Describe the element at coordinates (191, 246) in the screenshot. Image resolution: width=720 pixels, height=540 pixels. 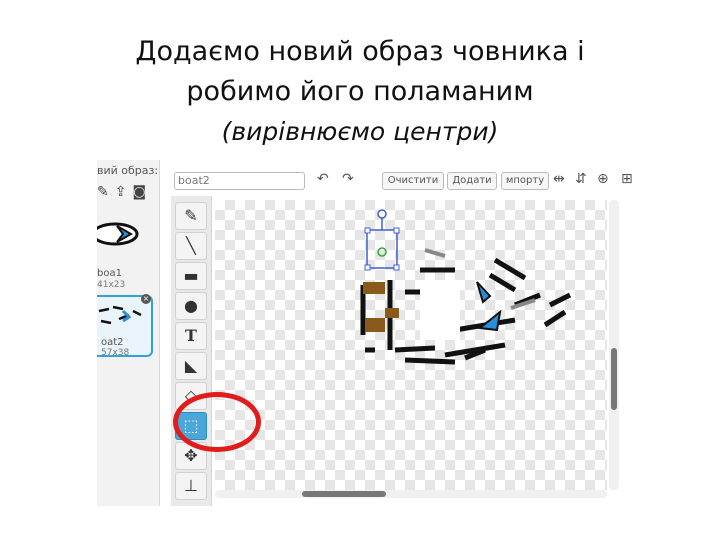
I see `line-icon: ╲` at that location.